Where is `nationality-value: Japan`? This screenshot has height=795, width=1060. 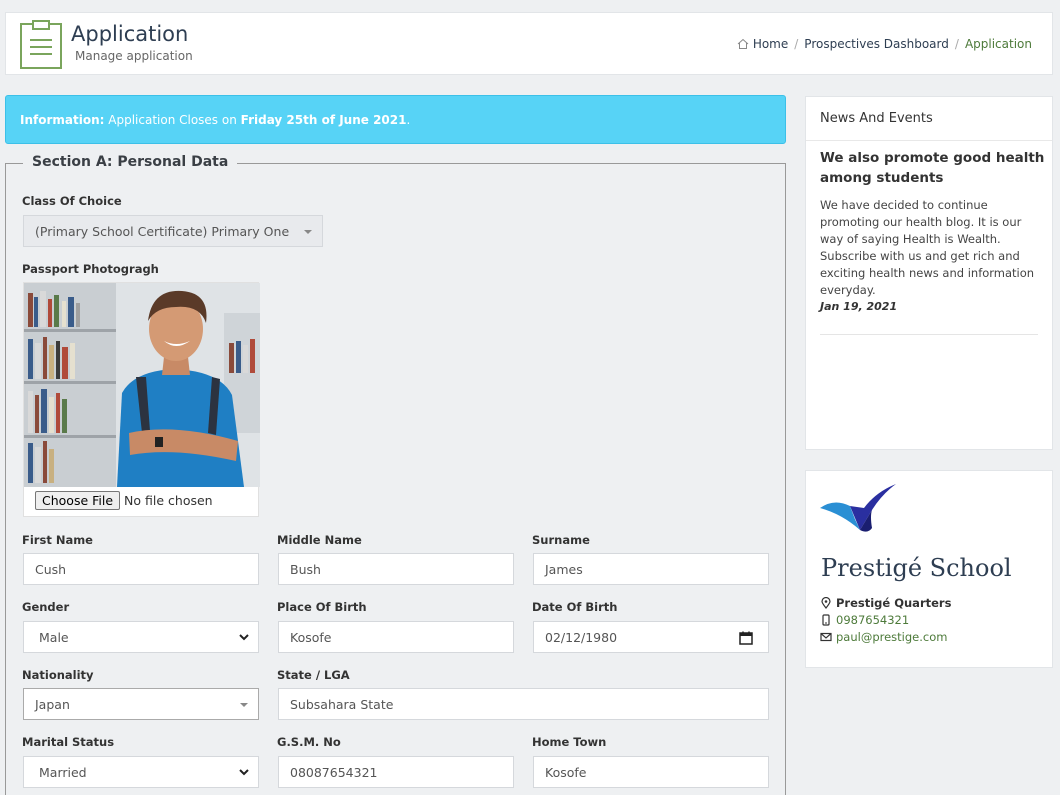
nationality-value: Japan is located at coordinates (52, 704).